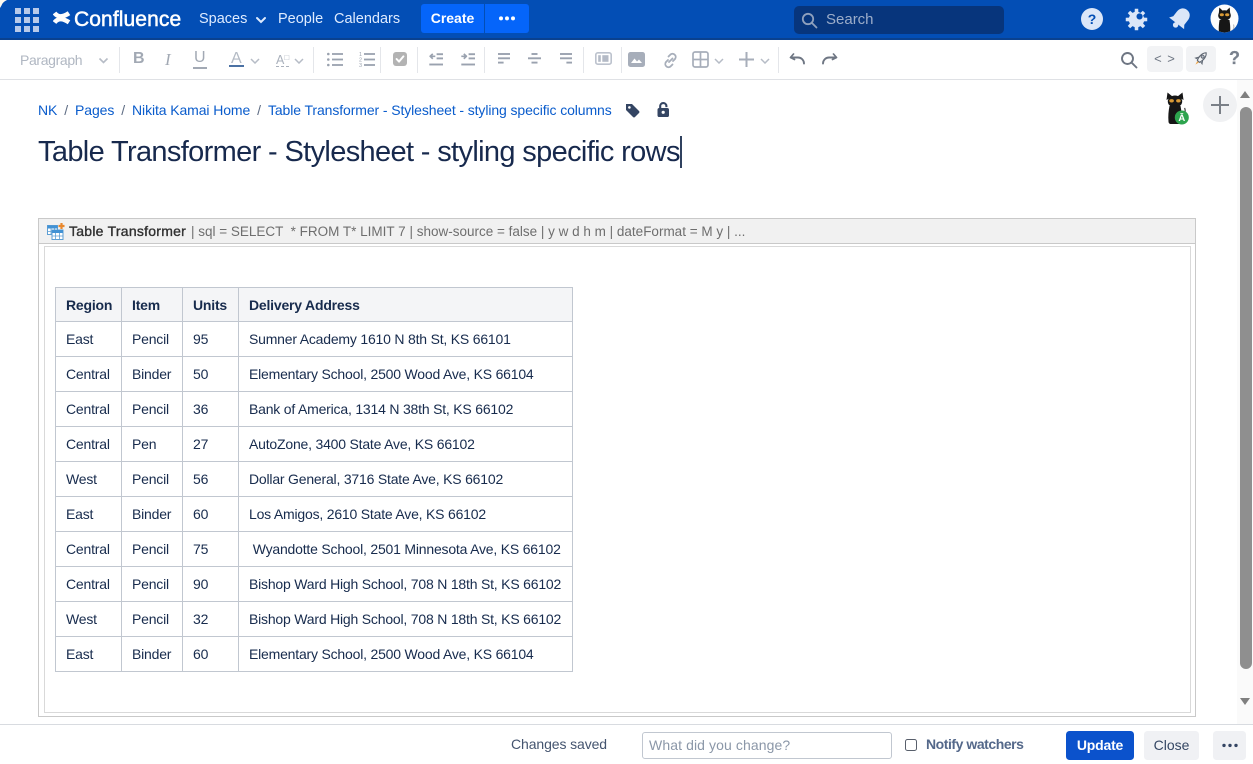 This screenshot has height=764, width=1253. What do you see at coordinates (360, 65) in the screenshot?
I see `svg-text: 3` at bounding box center [360, 65].